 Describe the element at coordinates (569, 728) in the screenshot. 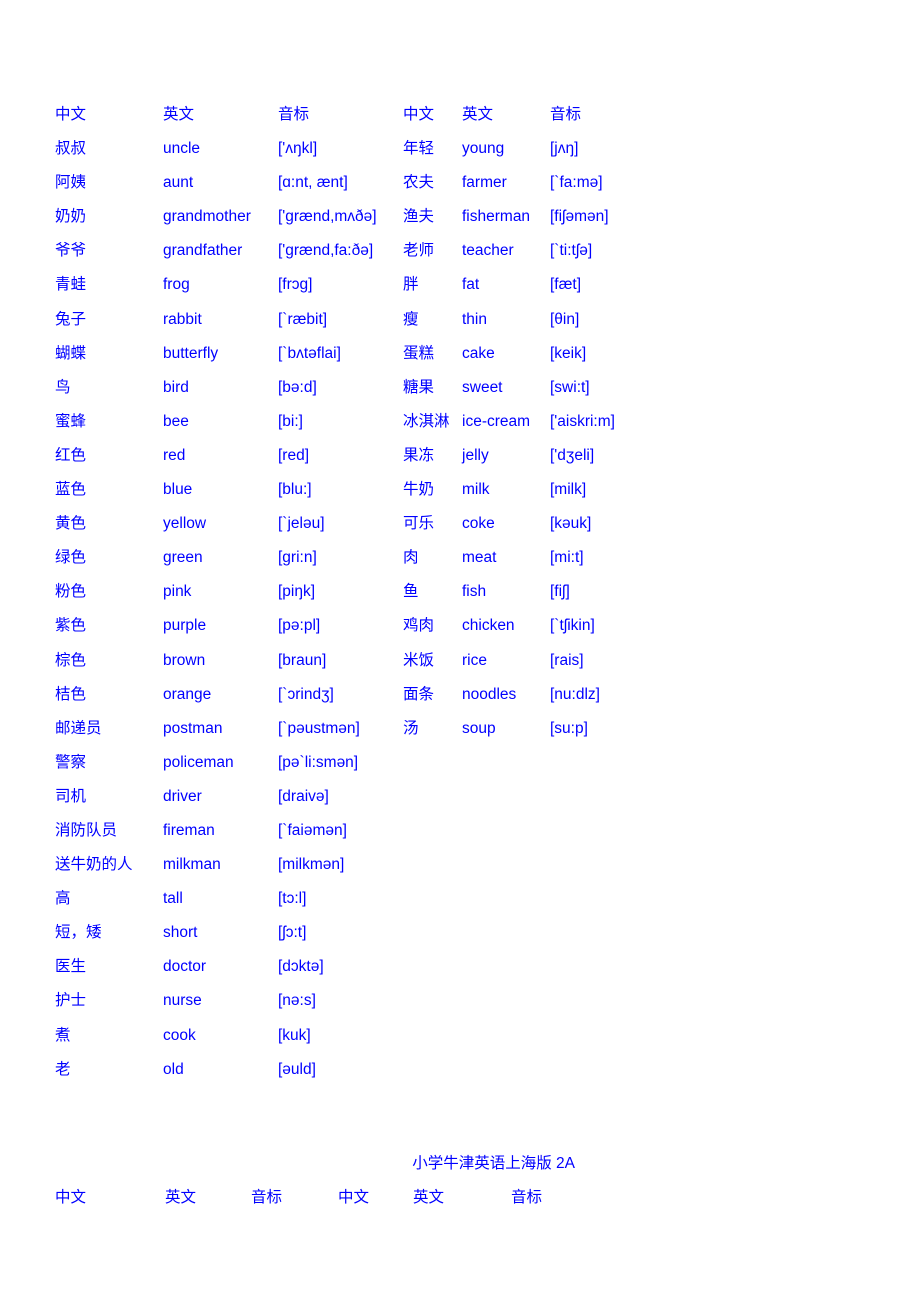

I see `cell-phonetic-2: [su:p]` at that location.